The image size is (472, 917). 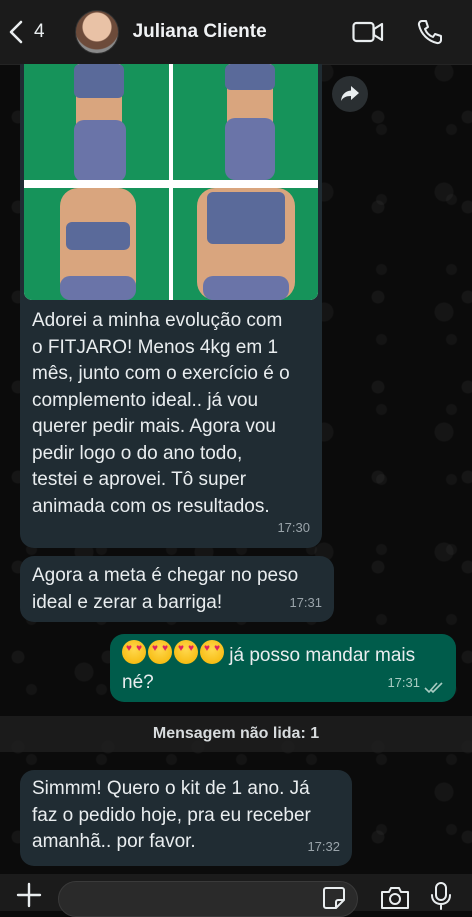 What do you see at coordinates (236, 734) in the screenshot?
I see `unread-messages-divider: Mensagem não lida: 1` at bounding box center [236, 734].